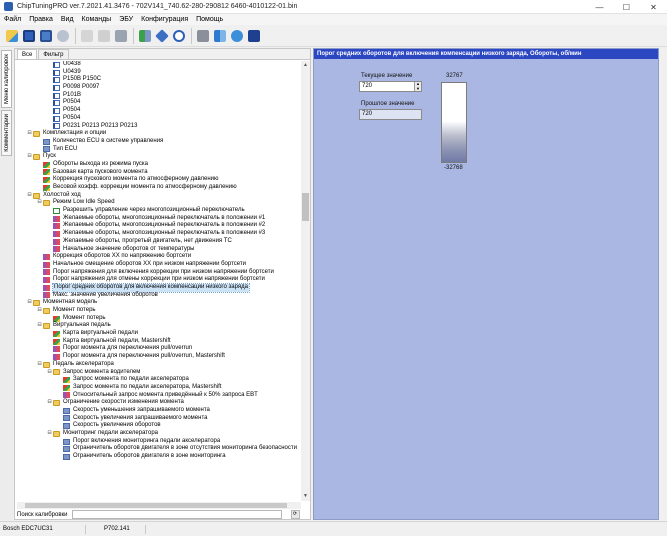  I want to click on scrollbar-thumb, so click(305, 207).